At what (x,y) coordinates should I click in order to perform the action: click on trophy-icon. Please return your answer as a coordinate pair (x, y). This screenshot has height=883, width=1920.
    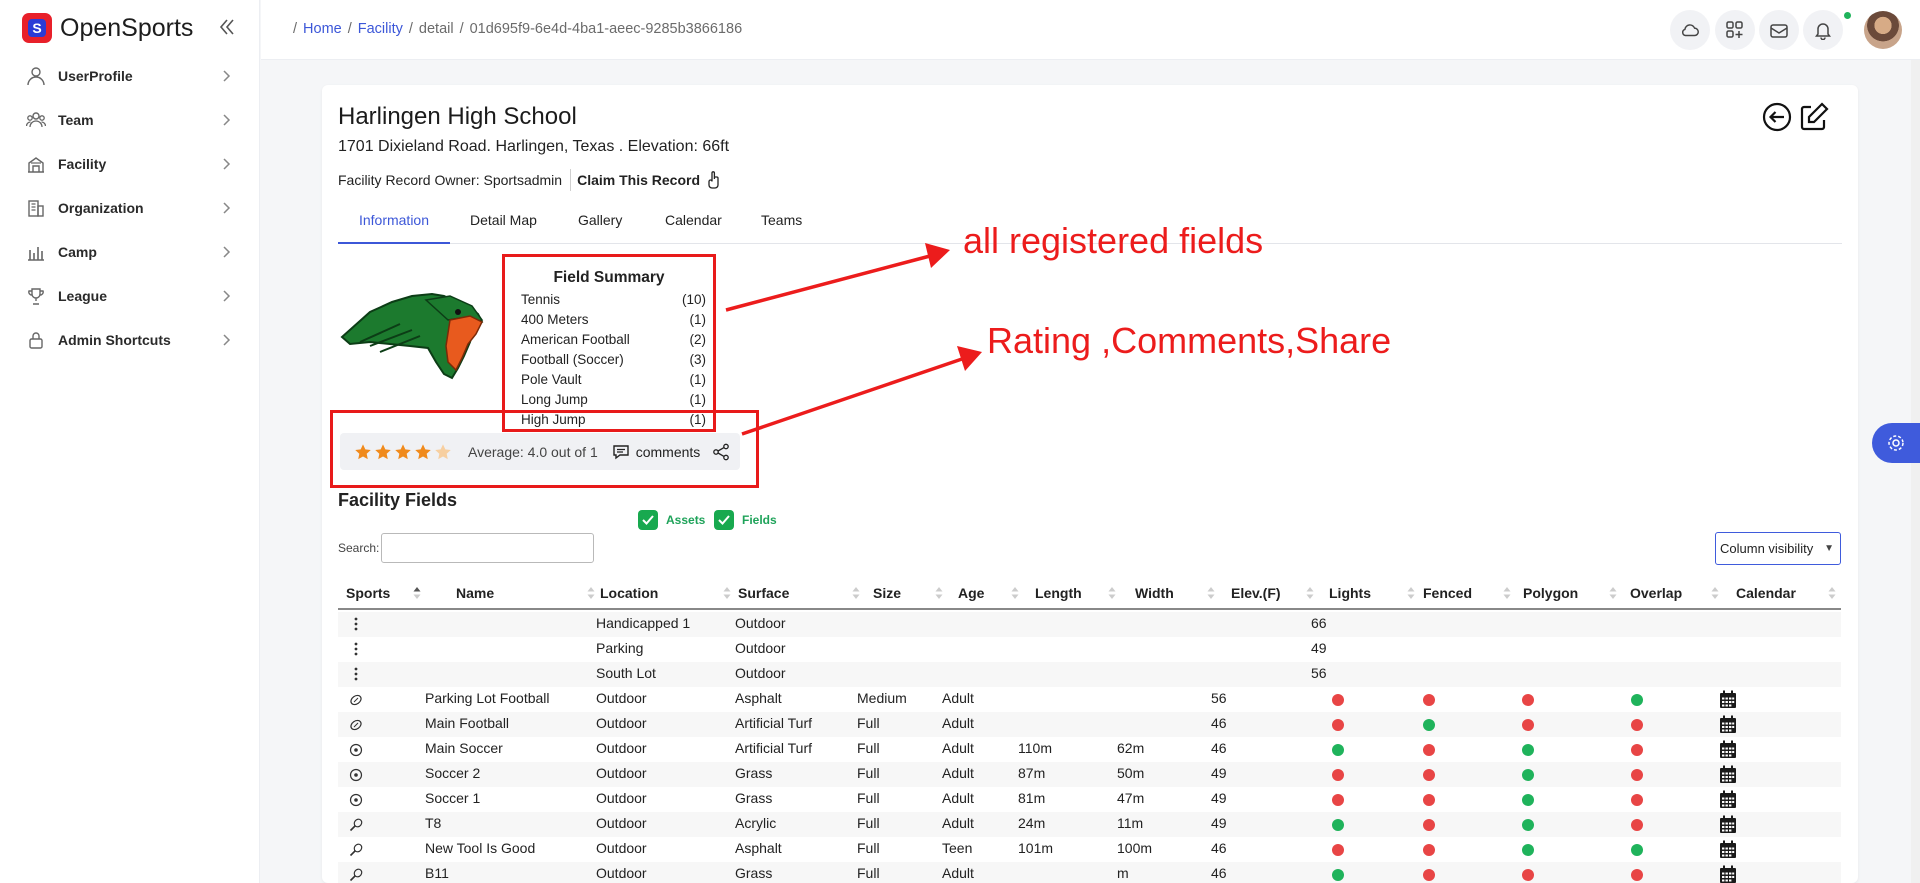
    Looking at the image, I should click on (36, 296).